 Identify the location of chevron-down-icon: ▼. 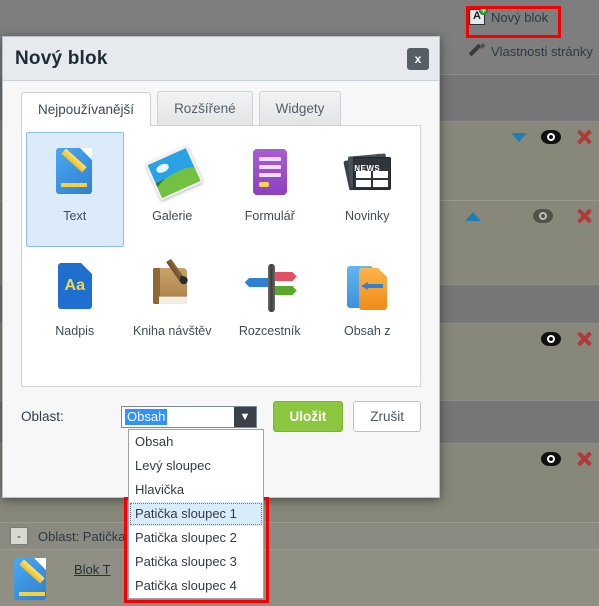
(245, 416).